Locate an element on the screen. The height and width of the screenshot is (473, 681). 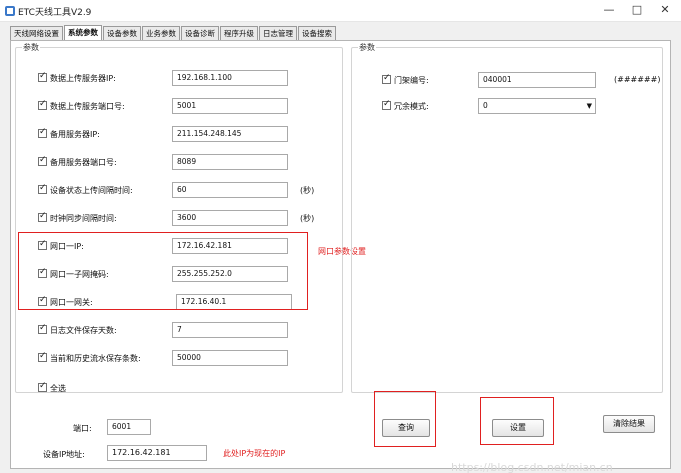
title-bar: ETC天线工具V2.9 — □ ✕ is located at coordinates (340, 11).